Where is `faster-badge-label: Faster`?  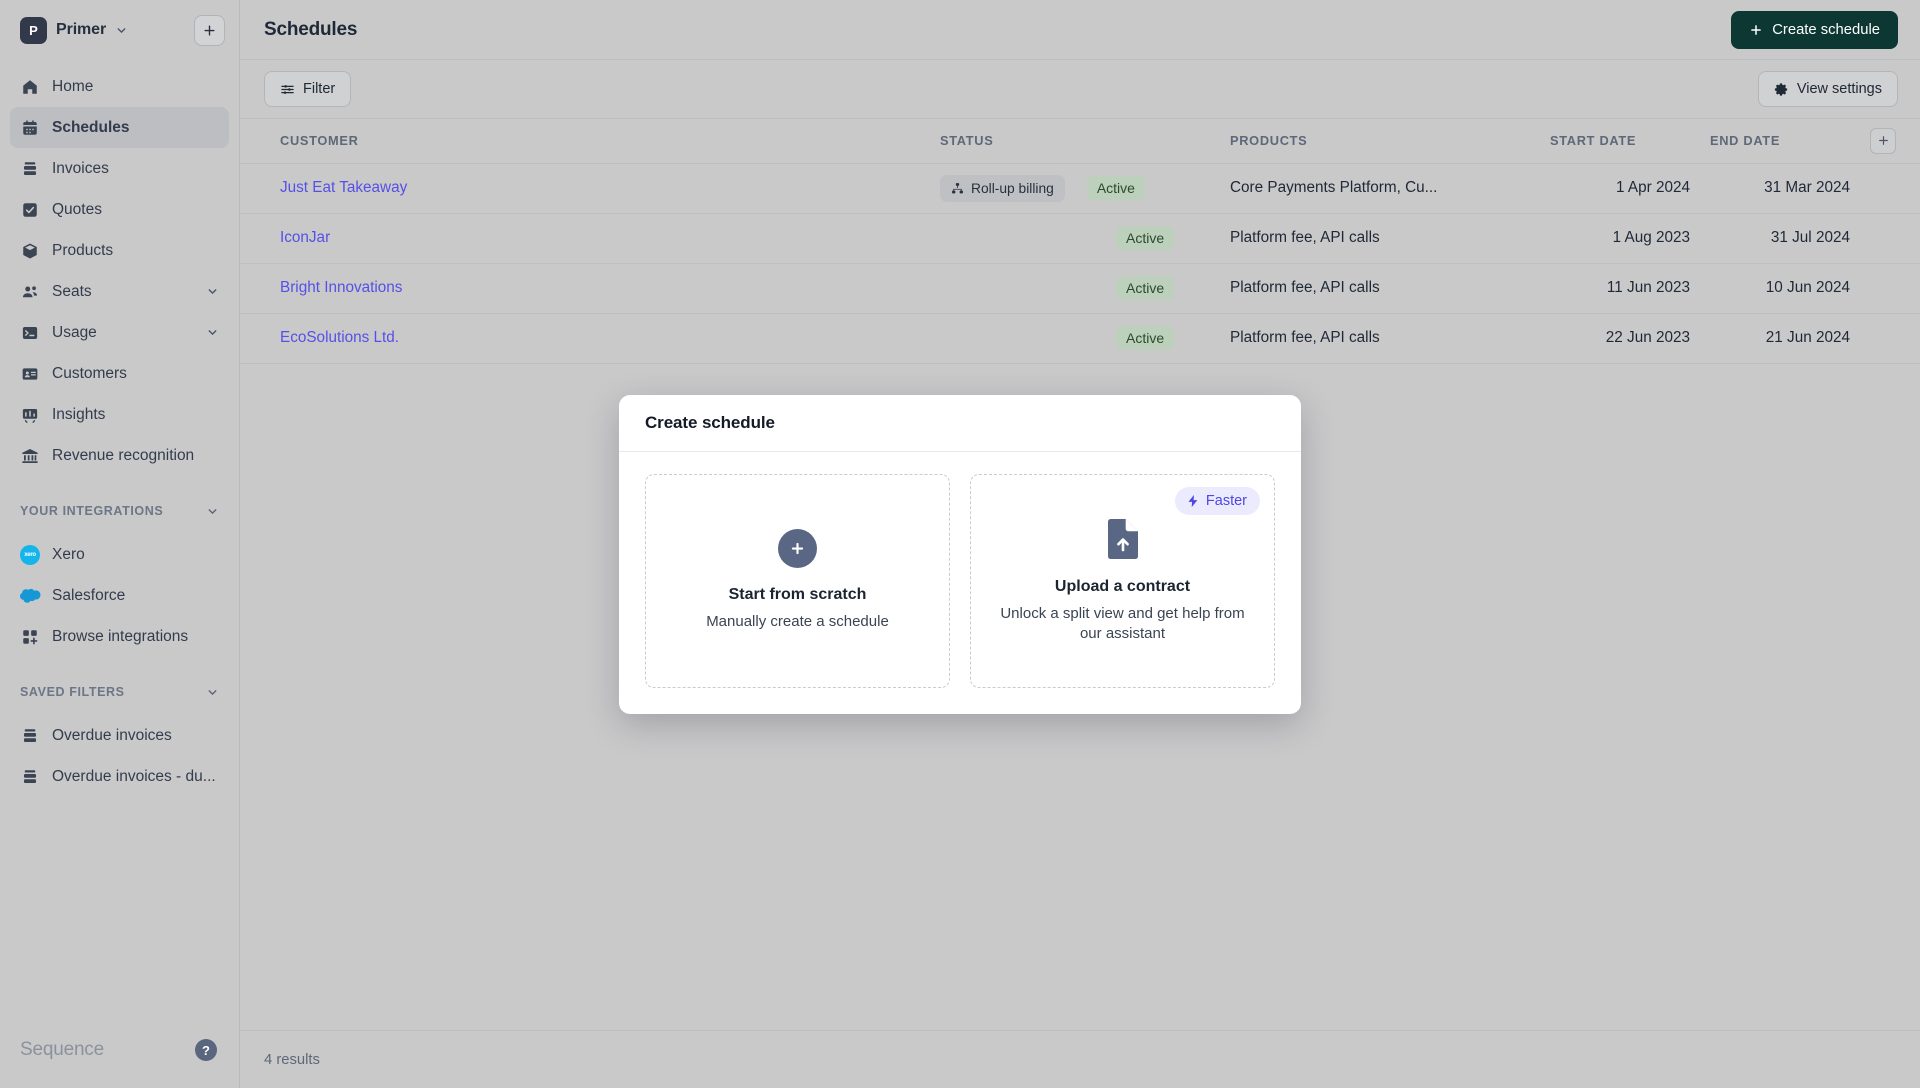 faster-badge-label: Faster is located at coordinates (1226, 501).